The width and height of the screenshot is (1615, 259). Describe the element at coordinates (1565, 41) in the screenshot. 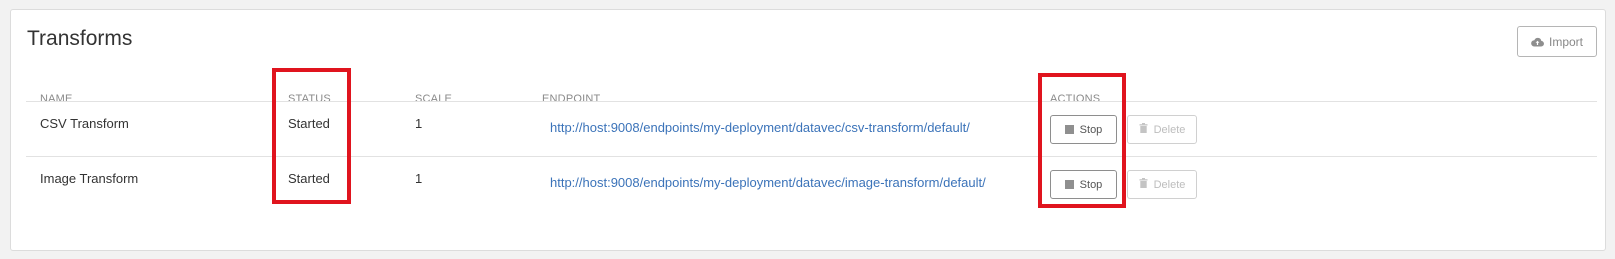

I see `import-label: Import` at that location.